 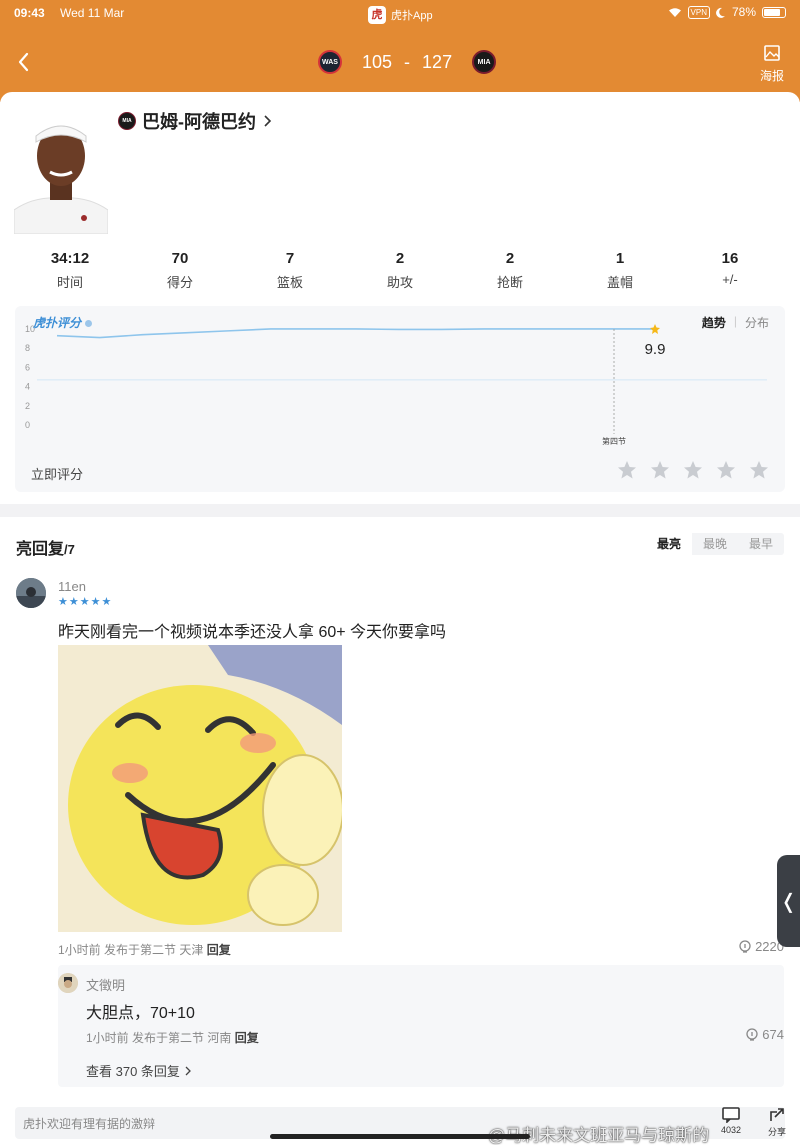 What do you see at coordinates (69, 549) in the screenshot?
I see `replies-count: /7` at bounding box center [69, 549].